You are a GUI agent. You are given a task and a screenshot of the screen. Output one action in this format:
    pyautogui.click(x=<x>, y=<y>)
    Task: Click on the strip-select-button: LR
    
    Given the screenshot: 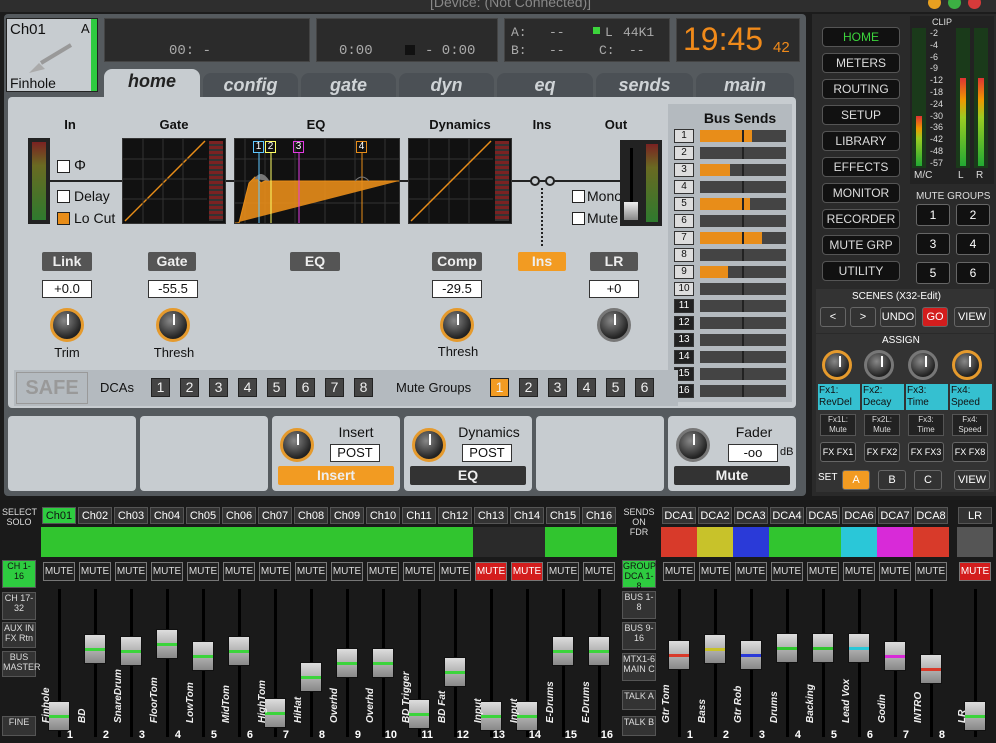 What is the action you would take?
    pyautogui.click(x=975, y=515)
    